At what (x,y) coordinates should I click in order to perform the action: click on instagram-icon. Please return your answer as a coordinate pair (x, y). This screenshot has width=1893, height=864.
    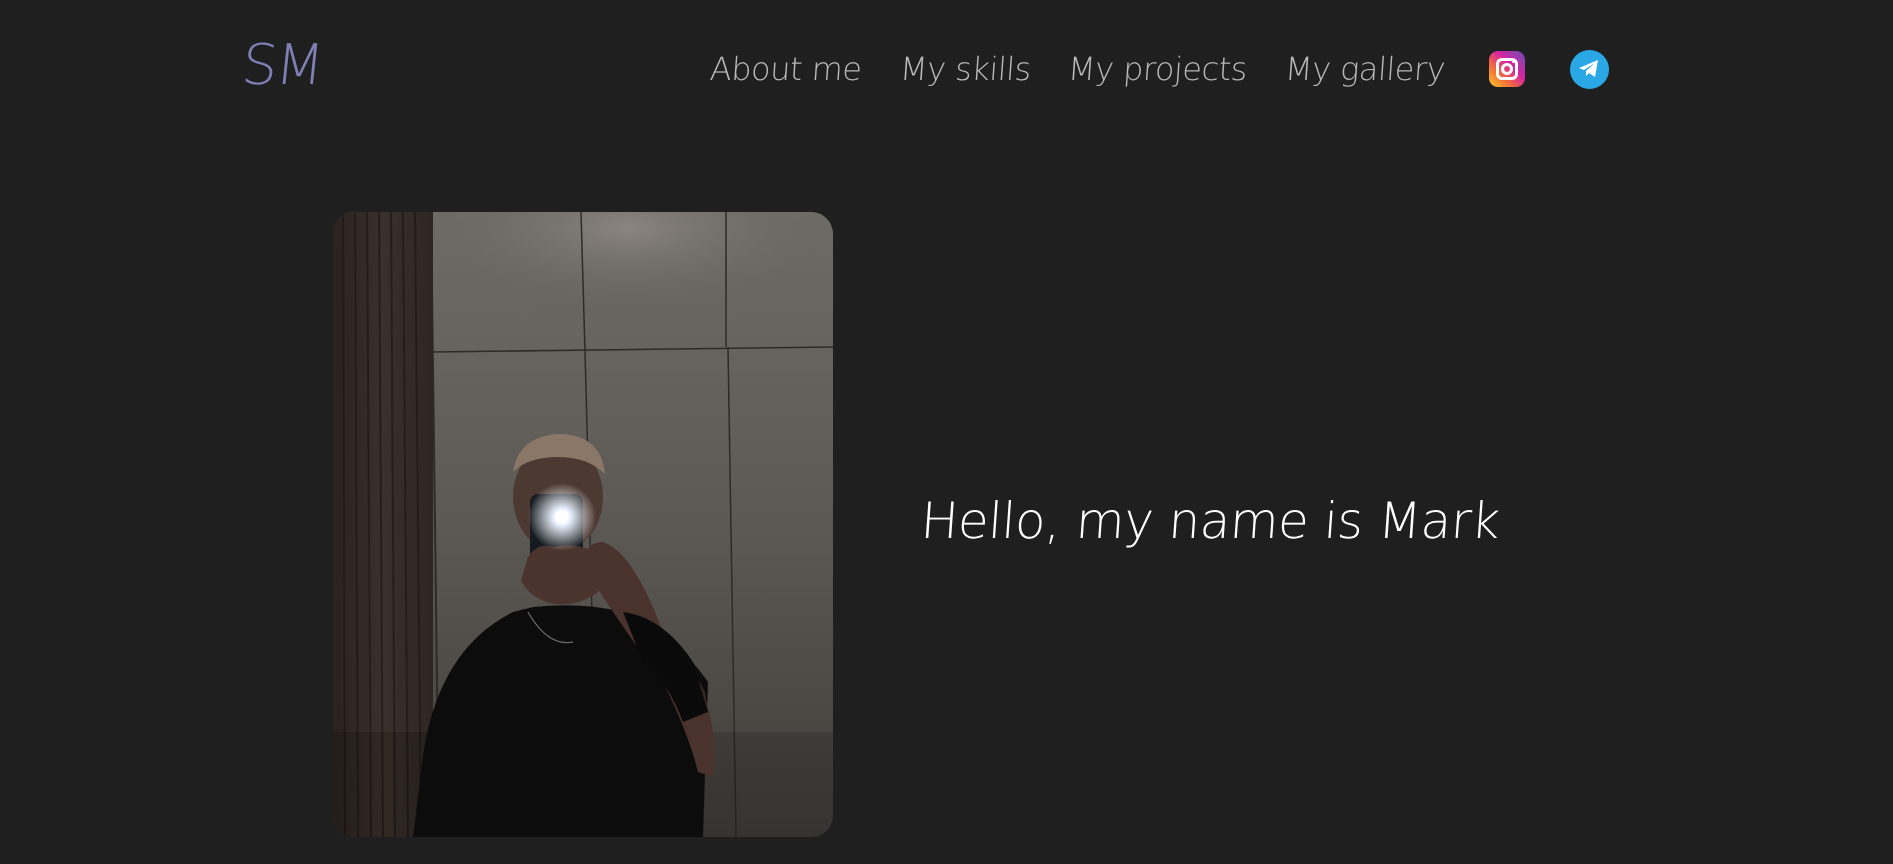
    Looking at the image, I should click on (1507, 69).